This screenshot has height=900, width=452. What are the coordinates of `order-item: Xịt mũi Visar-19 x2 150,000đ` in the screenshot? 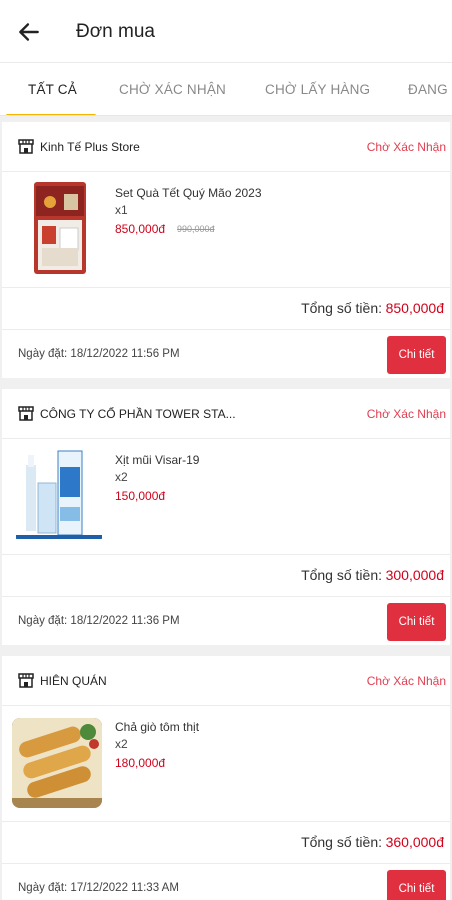 It's located at (226, 497).